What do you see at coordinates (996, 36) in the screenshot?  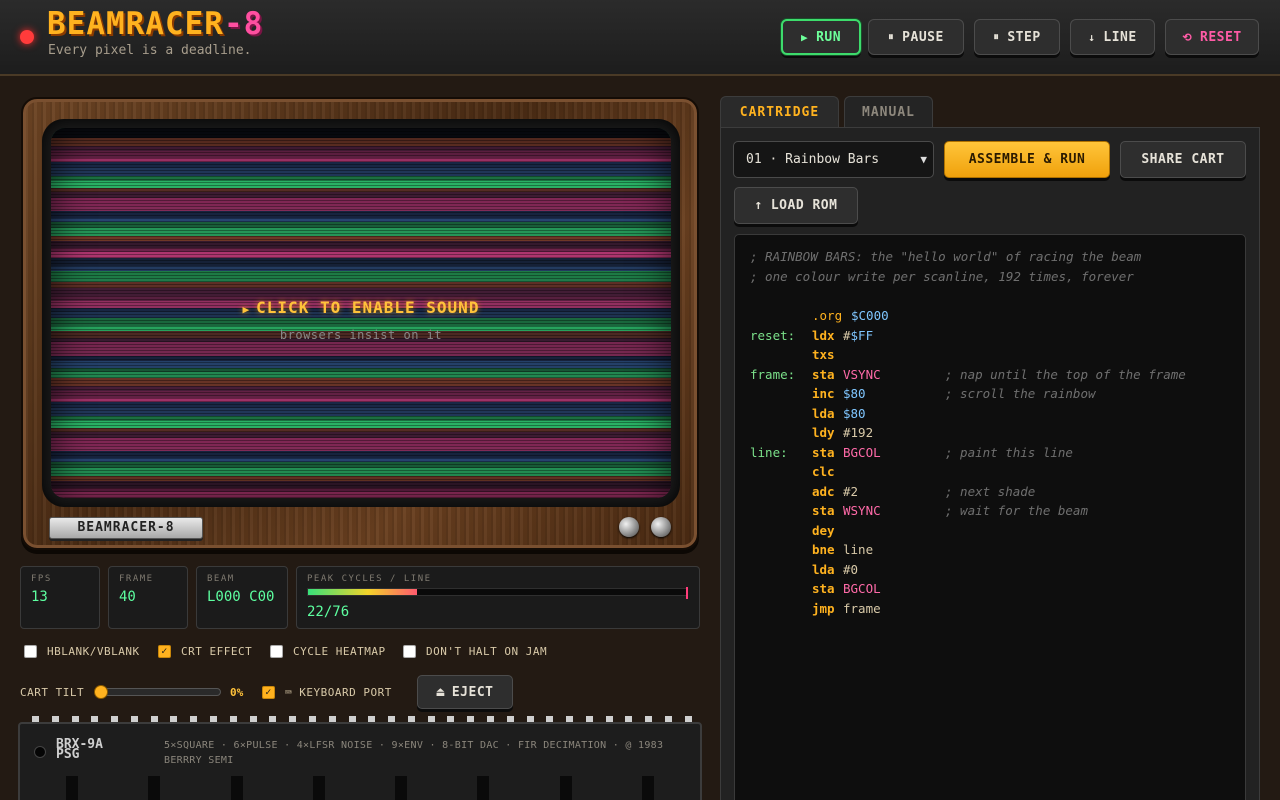 I see `step-icon: ⏸` at bounding box center [996, 36].